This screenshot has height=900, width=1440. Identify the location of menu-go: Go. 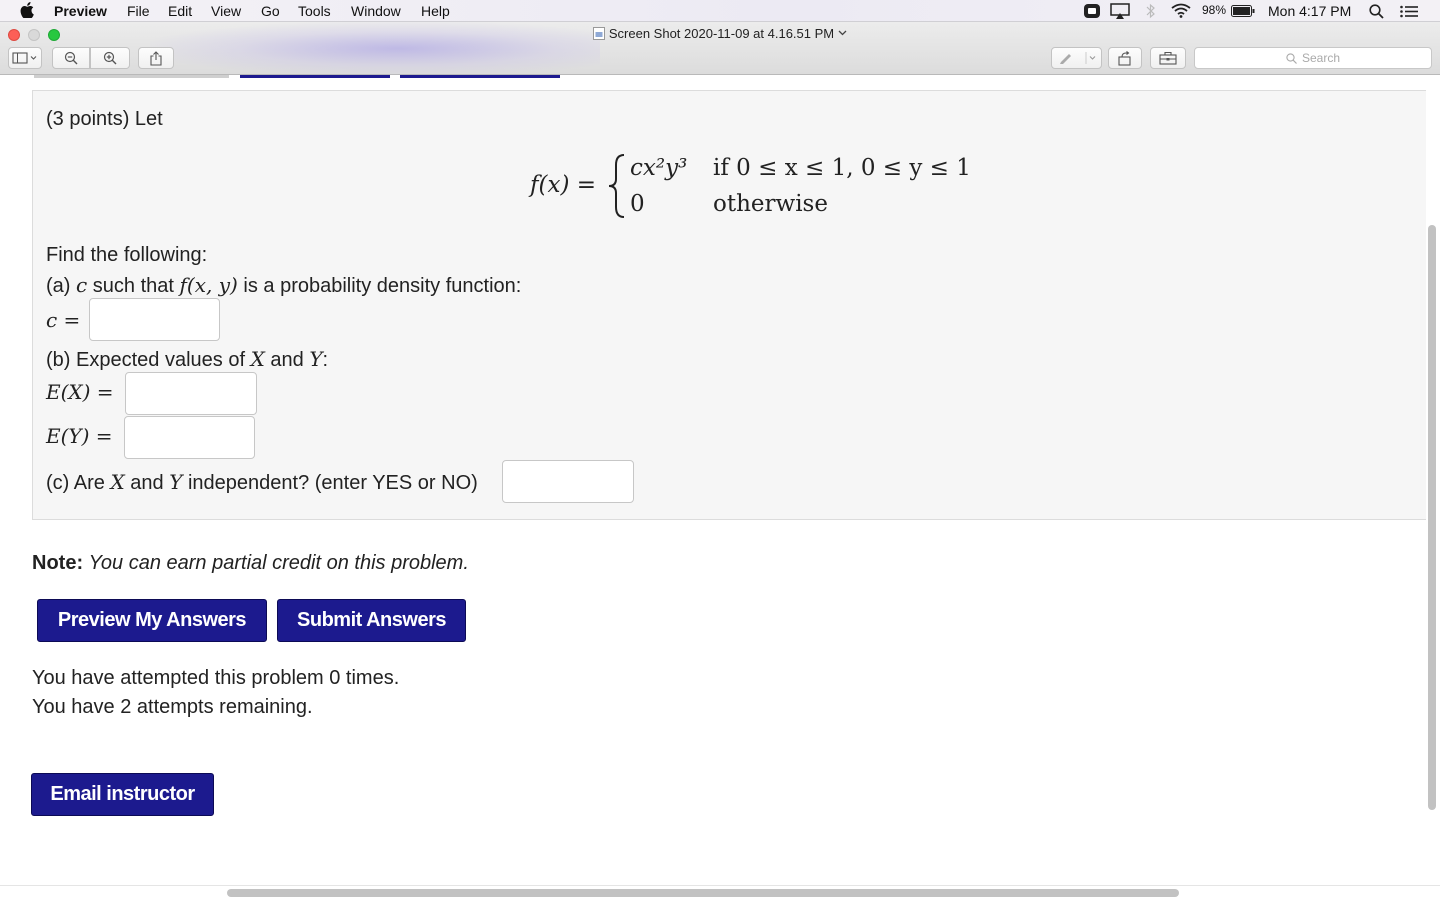
(270, 11).